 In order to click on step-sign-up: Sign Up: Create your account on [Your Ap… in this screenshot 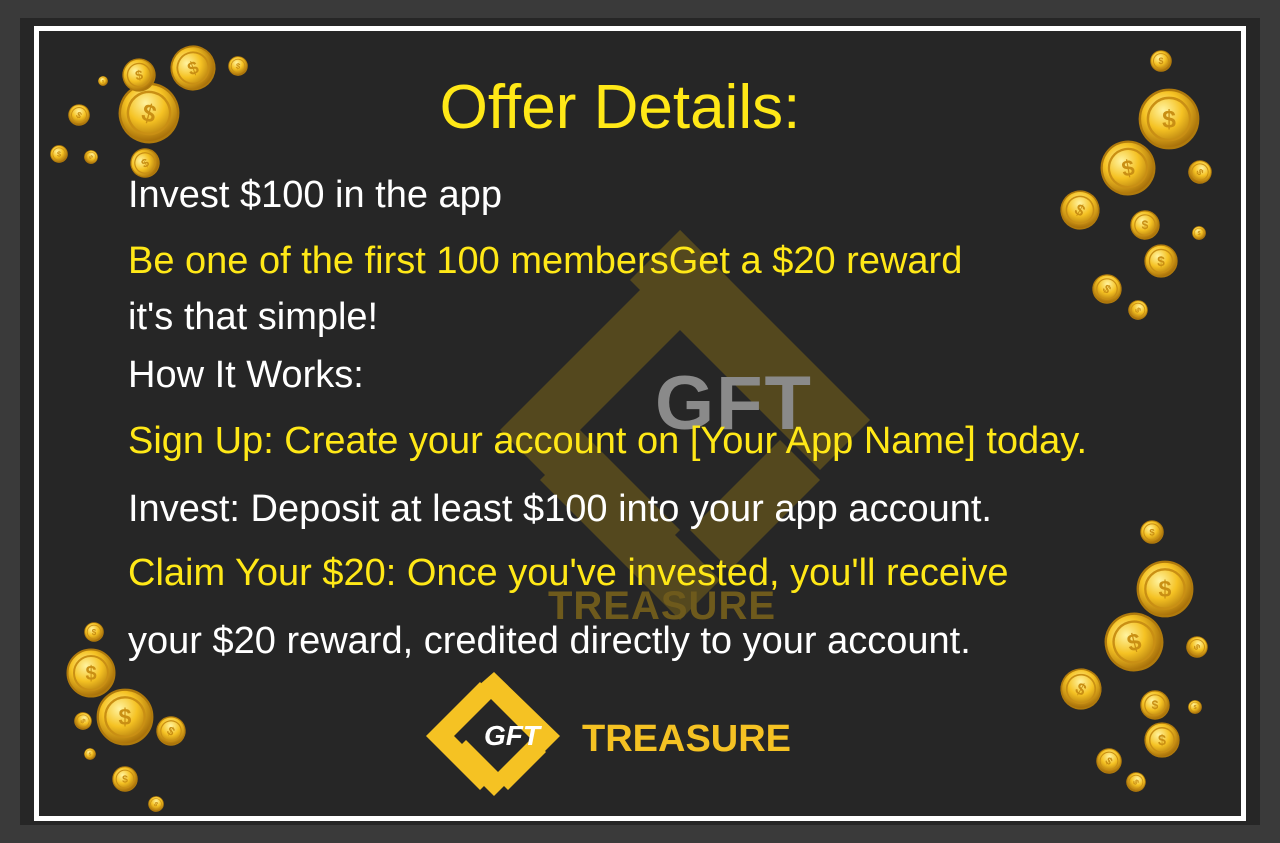, I will do `click(608, 441)`.